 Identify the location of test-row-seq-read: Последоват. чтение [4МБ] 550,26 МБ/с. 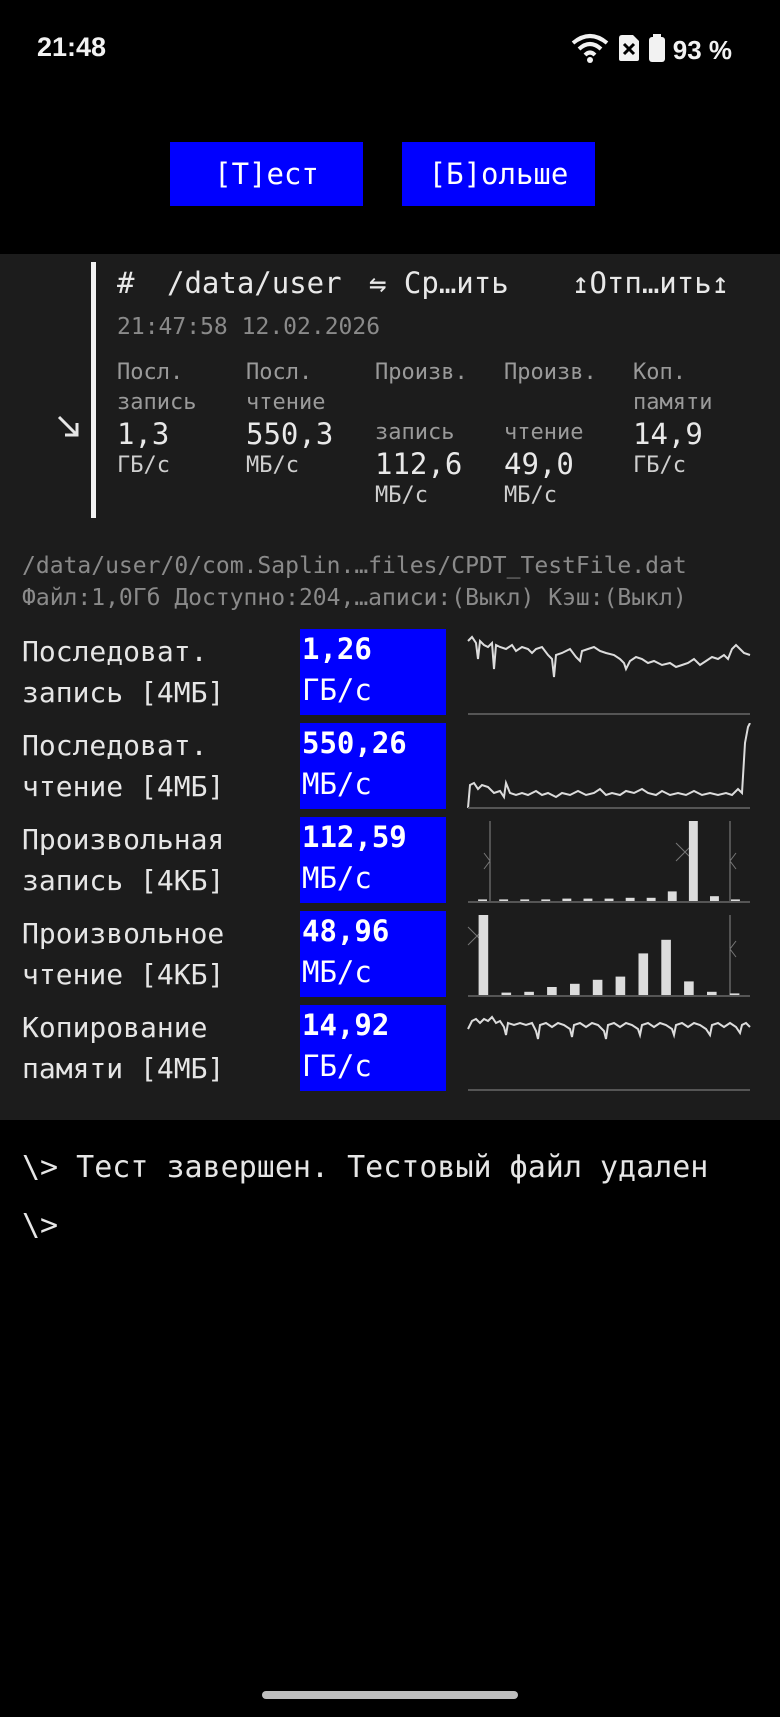
(390, 767).